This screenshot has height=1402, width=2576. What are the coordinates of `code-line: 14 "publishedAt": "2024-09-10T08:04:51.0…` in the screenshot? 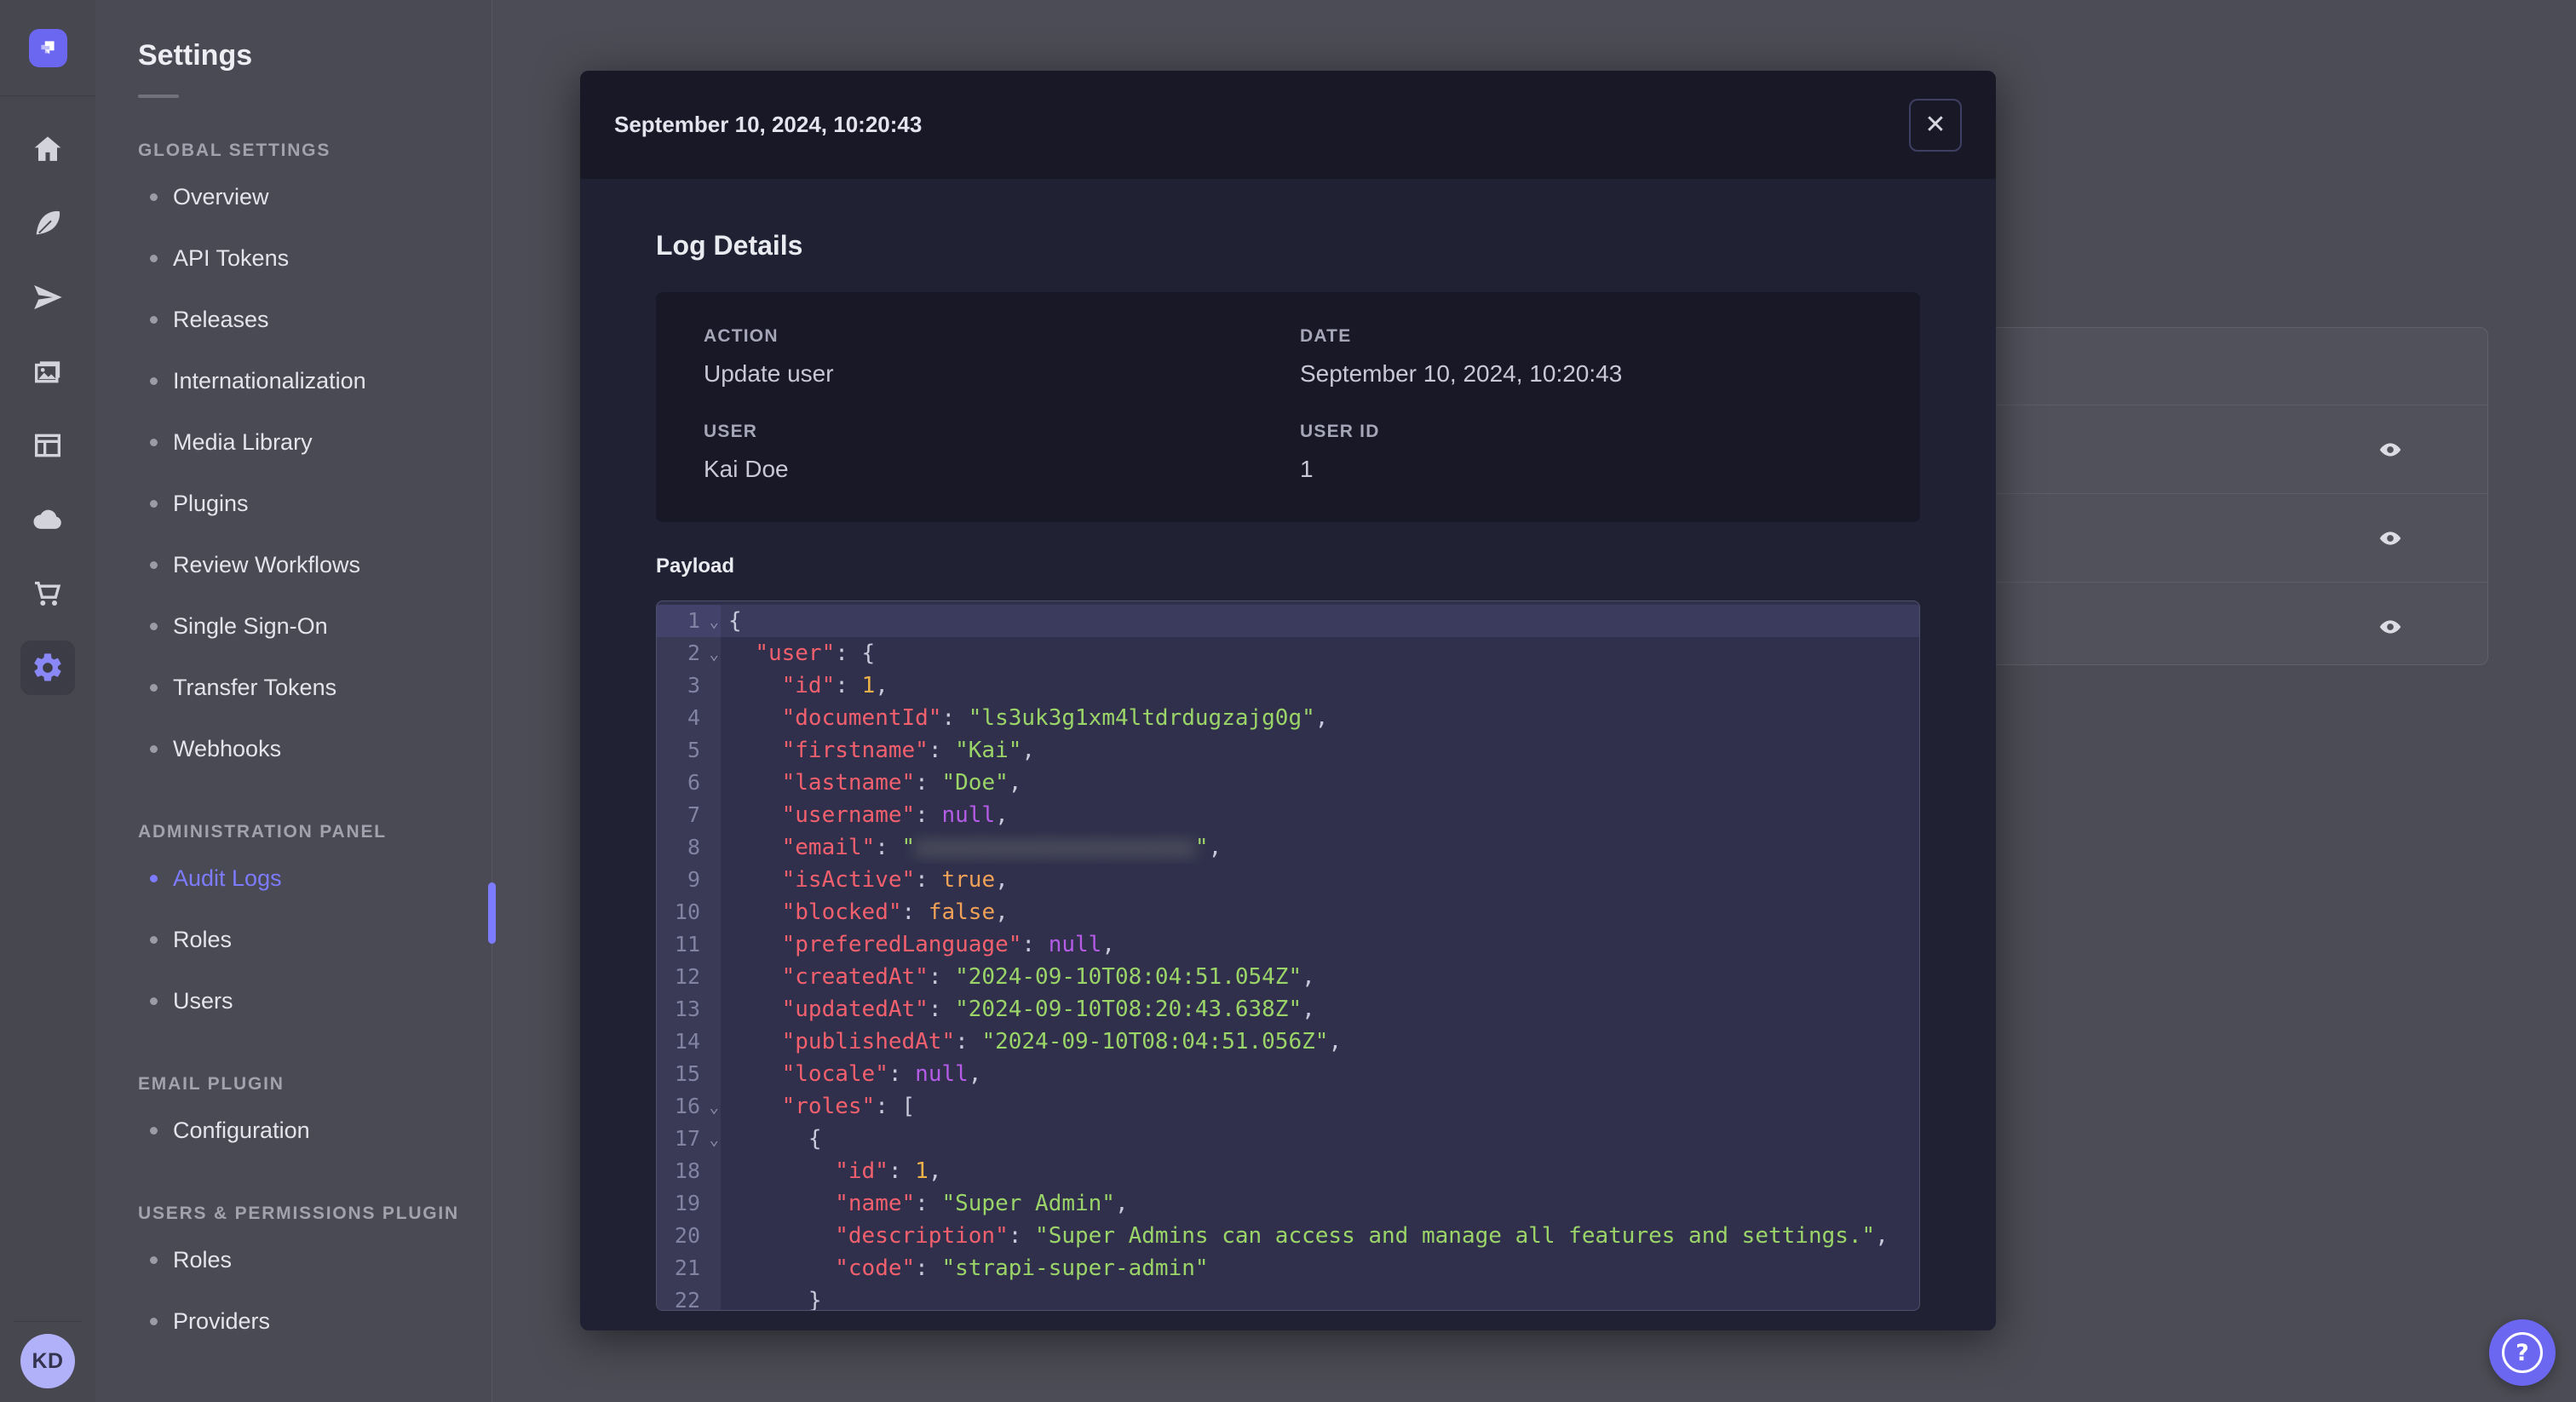 It's located at (1288, 1042).